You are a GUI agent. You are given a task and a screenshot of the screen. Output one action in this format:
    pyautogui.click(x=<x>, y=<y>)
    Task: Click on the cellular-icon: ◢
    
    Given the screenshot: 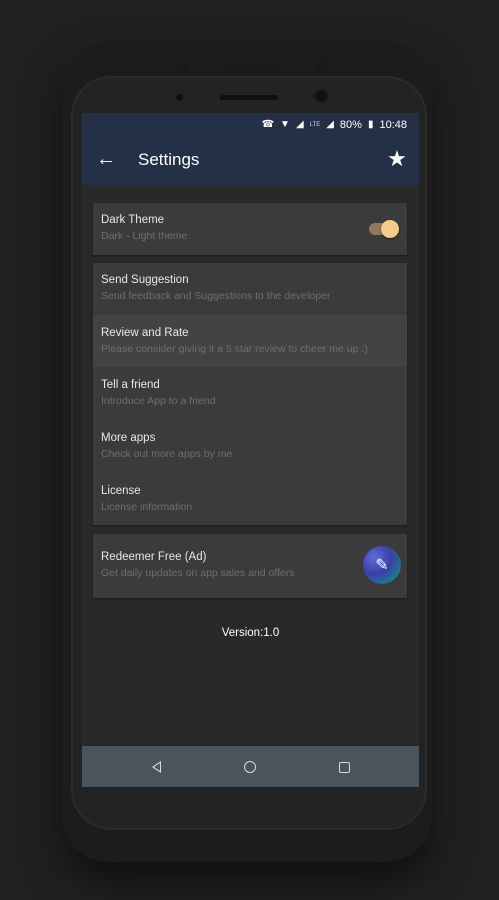 What is the action you would take?
    pyautogui.click(x=299, y=124)
    